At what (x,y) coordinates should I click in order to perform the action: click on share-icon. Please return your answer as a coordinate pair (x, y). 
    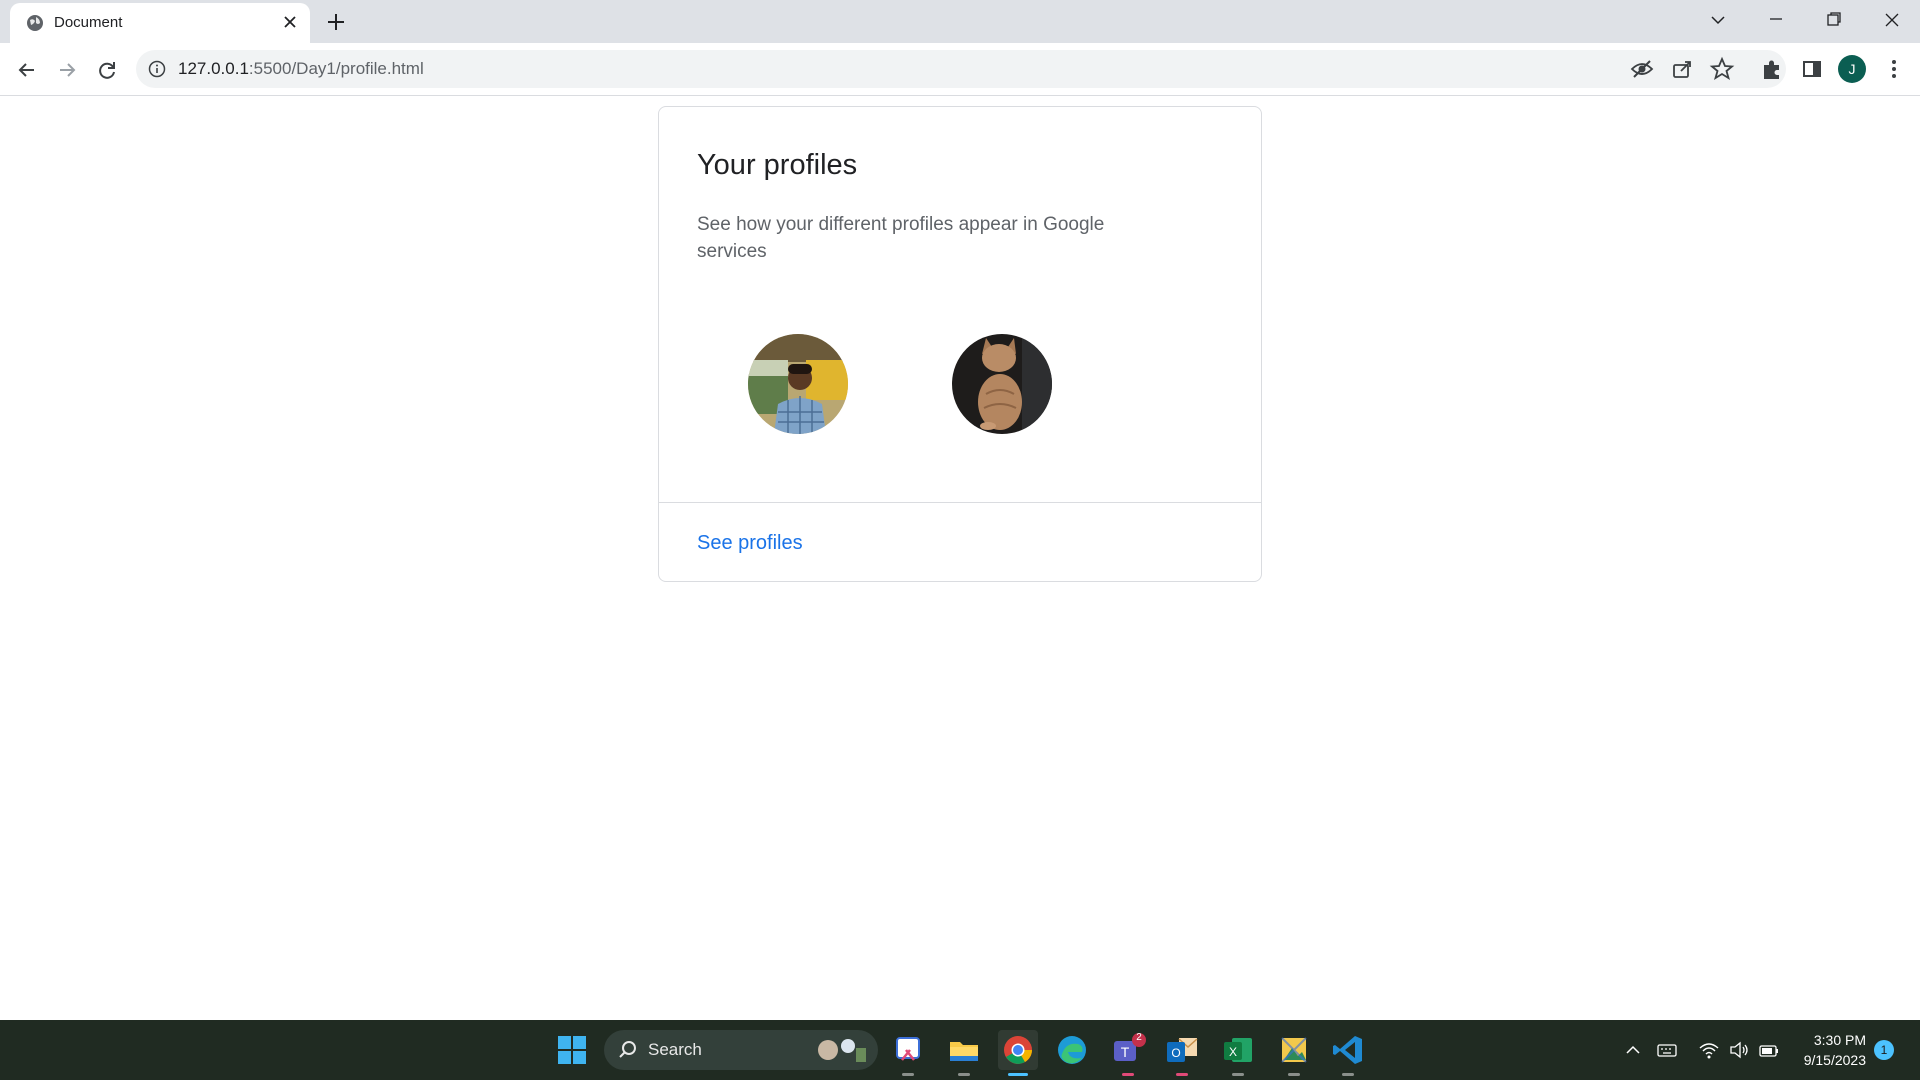
    Looking at the image, I should click on (1682, 69).